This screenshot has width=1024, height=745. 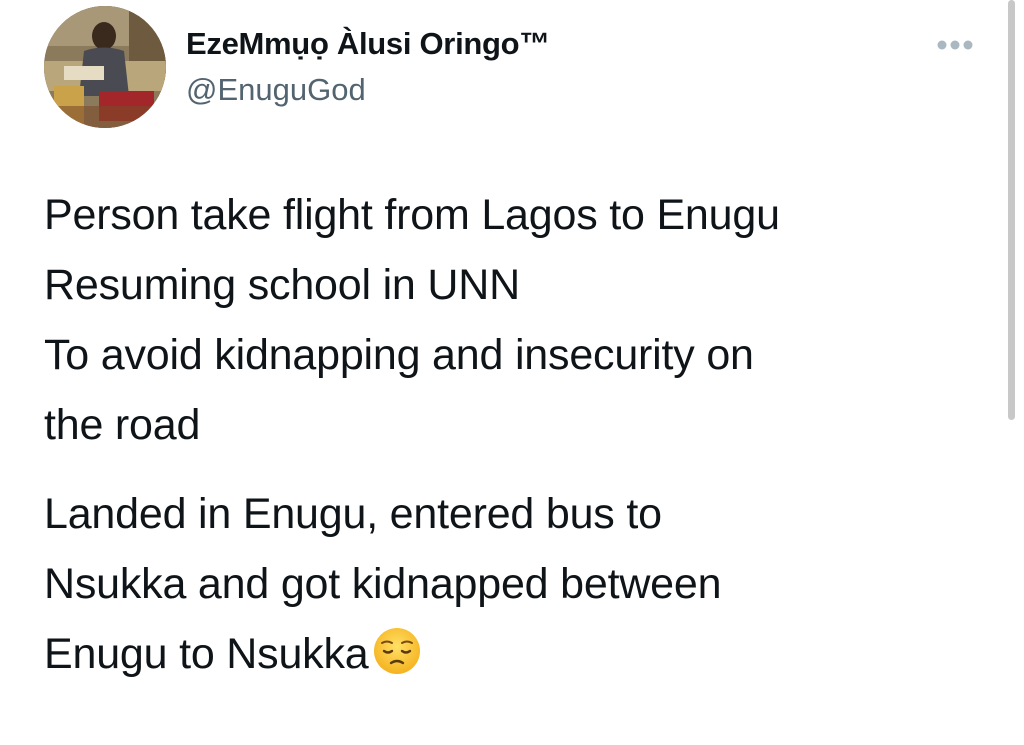 I want to click on more-options-icon, so click(x=955, y=45).